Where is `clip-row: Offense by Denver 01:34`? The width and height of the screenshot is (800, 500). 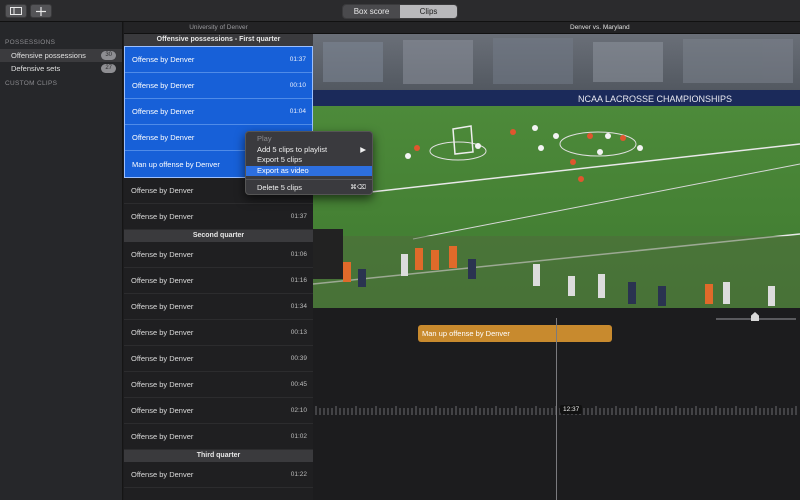
clip-row: Offense by Denver 01:34 is located at coordinates (218, 307).